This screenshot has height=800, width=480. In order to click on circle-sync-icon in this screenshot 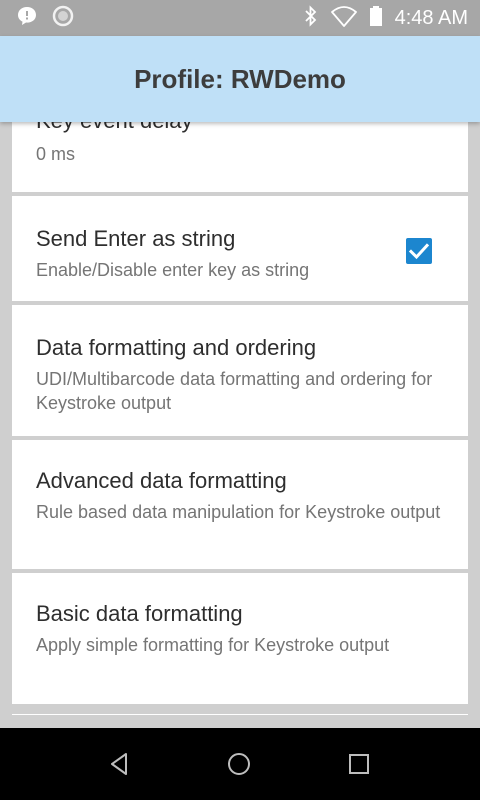, I will do `click(63, 18)`.